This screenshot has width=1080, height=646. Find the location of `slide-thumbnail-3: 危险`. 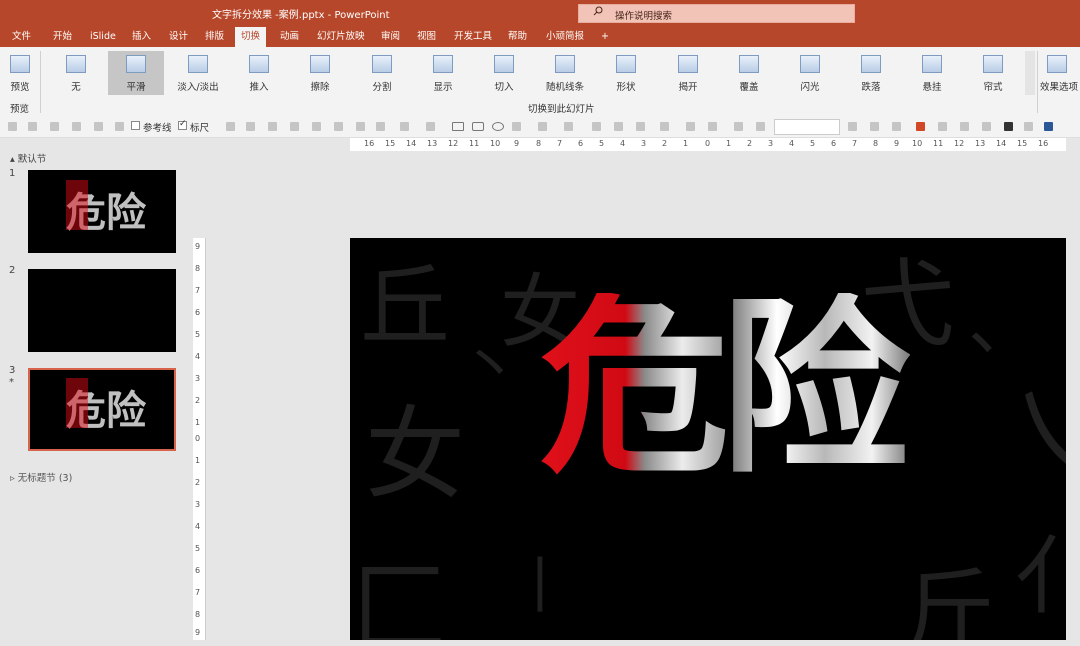

slide-thumbnail-3: 危险 is located at coordinates (102, 409).